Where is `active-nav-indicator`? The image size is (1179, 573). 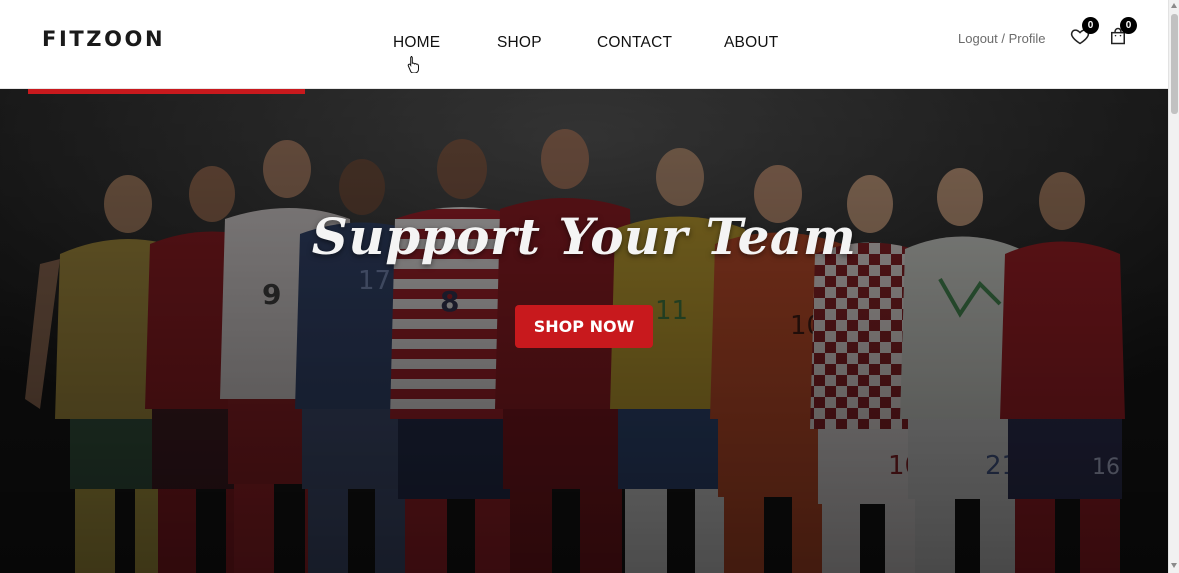 active-nav-indicator is located at coordinates (166, 91).